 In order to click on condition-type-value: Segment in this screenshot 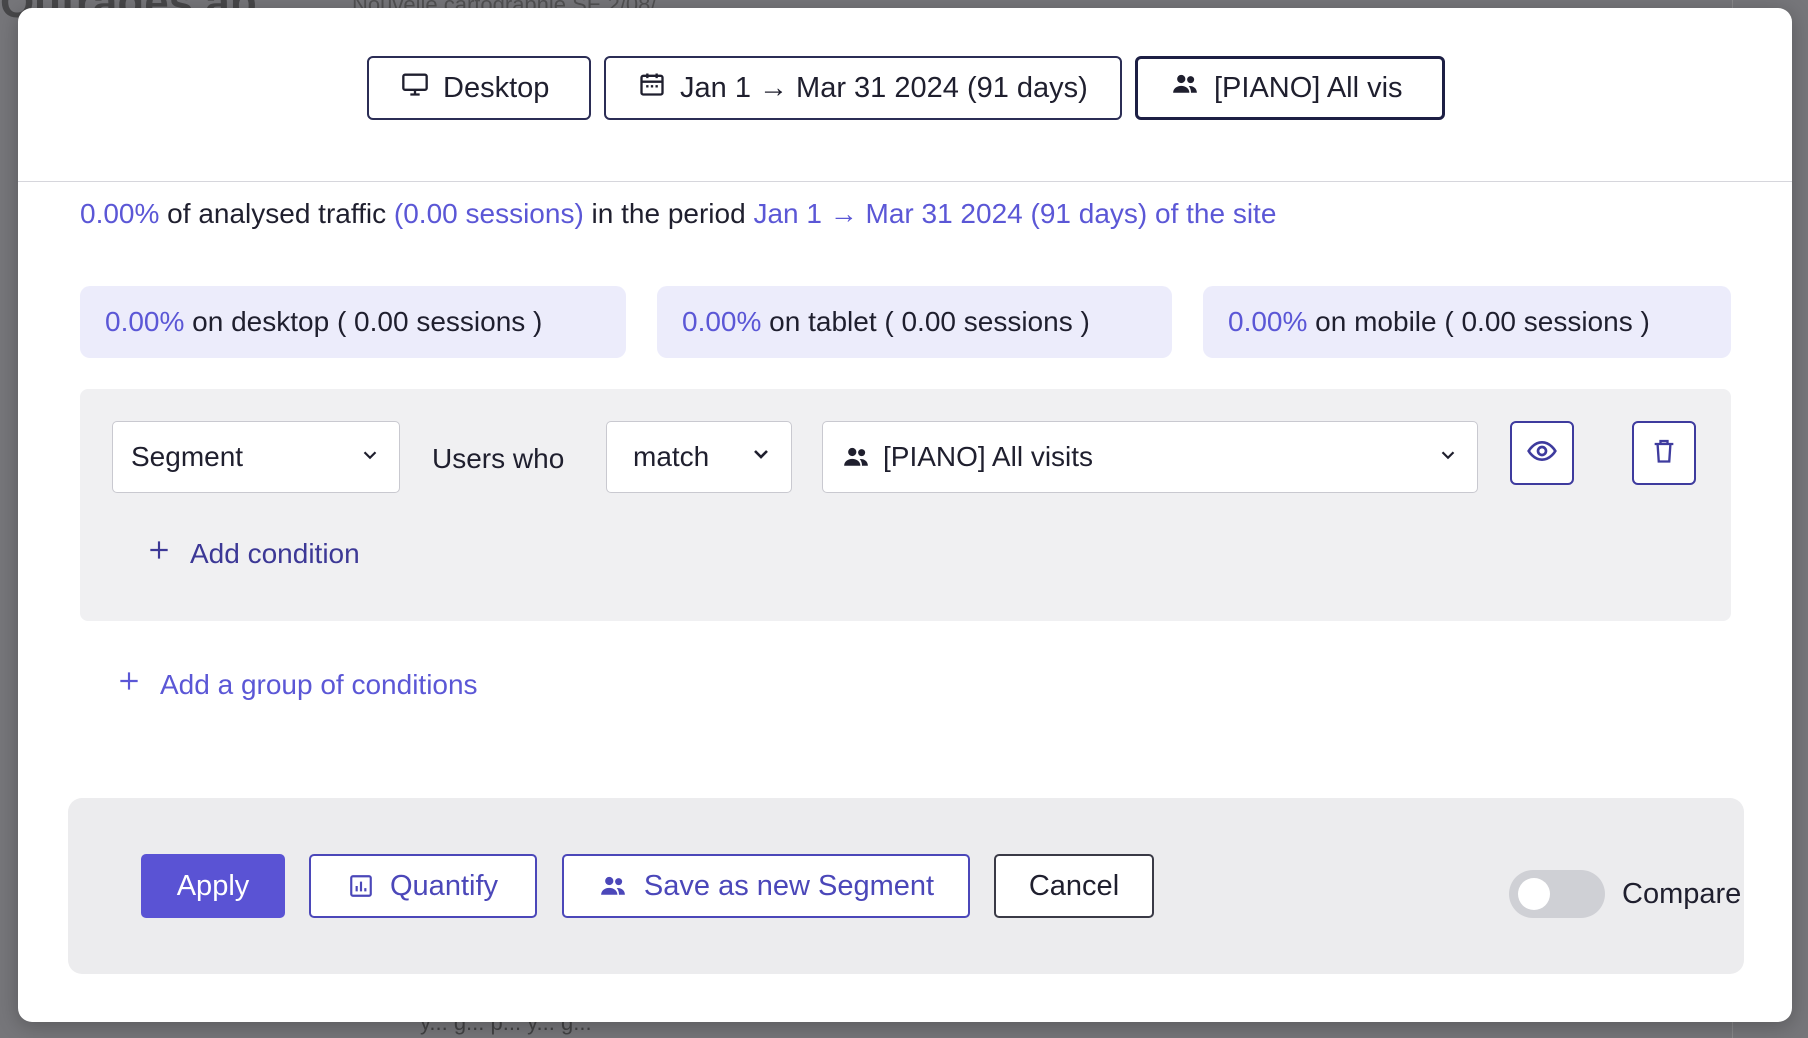, I will do `click(187, 456)`.